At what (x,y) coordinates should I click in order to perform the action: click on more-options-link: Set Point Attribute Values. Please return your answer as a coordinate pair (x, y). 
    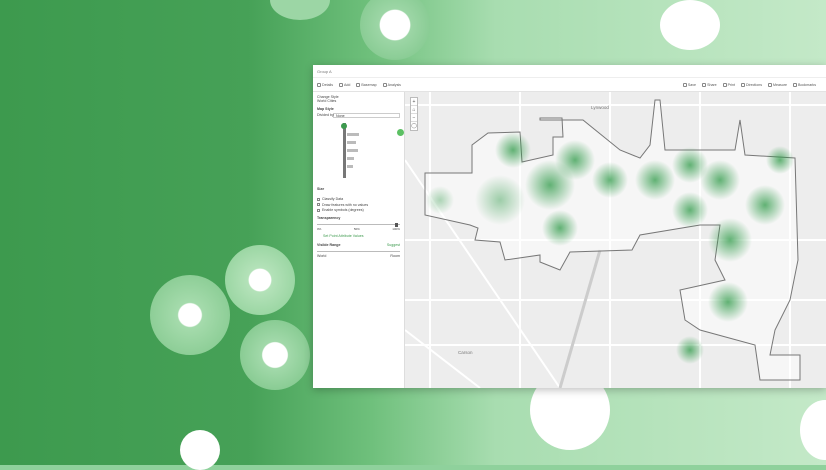
    Looking at the image, I should click on (361, 236).